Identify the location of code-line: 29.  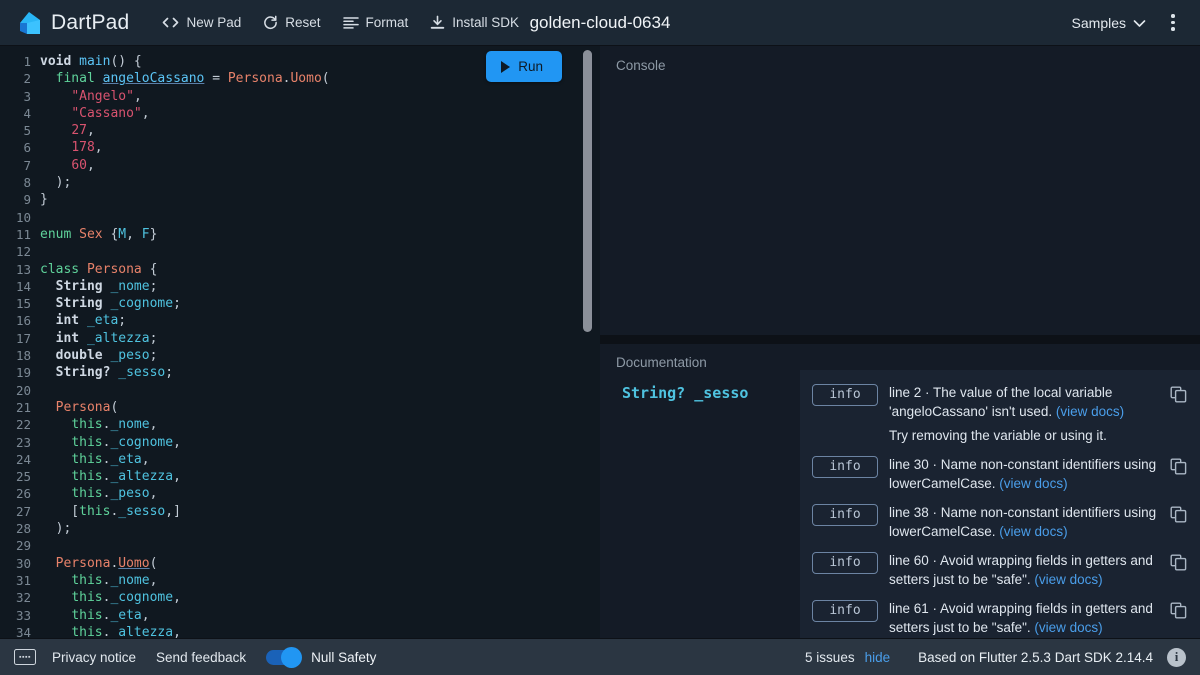
(300, 545).